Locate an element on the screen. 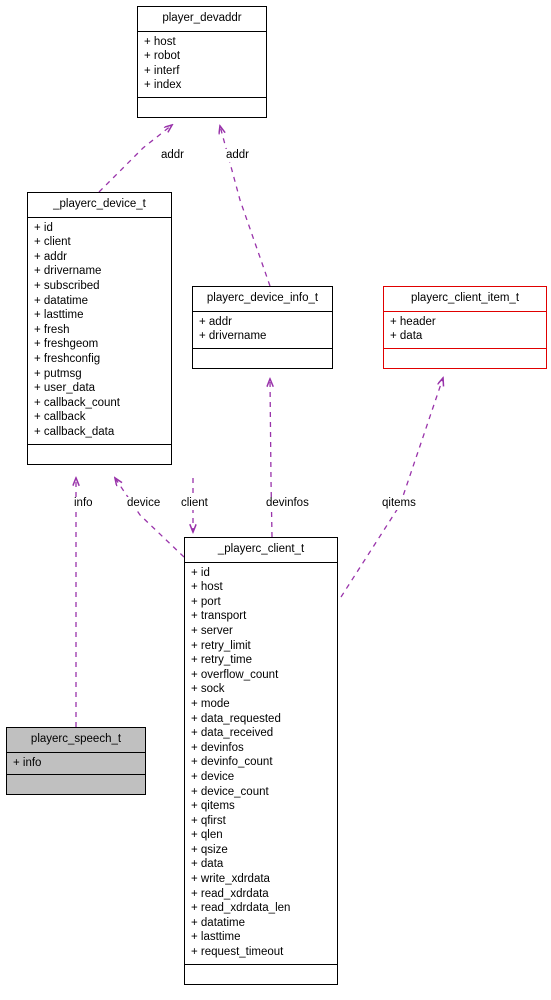 This screenshot has height=1000, width=551. attribute-row: + callback is located at coordinates (60, 417).